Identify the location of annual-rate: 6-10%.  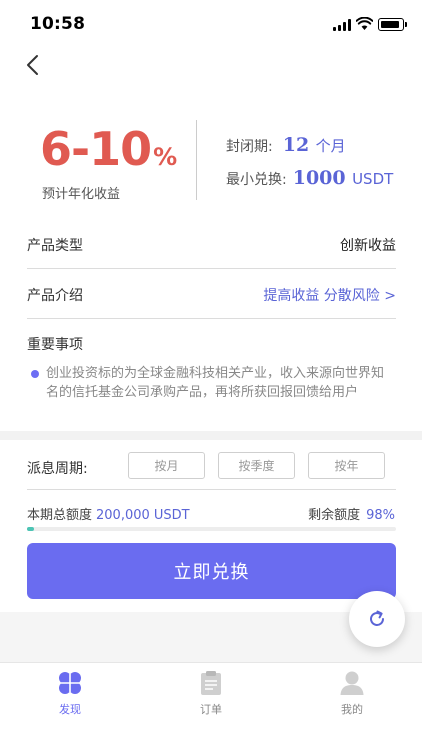
(108, 149).